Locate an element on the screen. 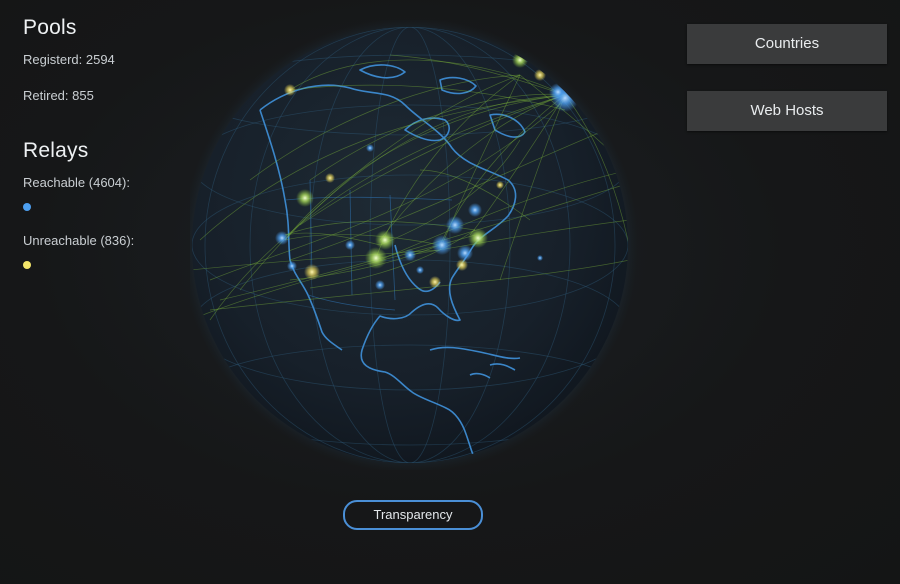 The width and height of the screenshot is (900, 584). pools-title: Pools is located at coordinates (50, 27).